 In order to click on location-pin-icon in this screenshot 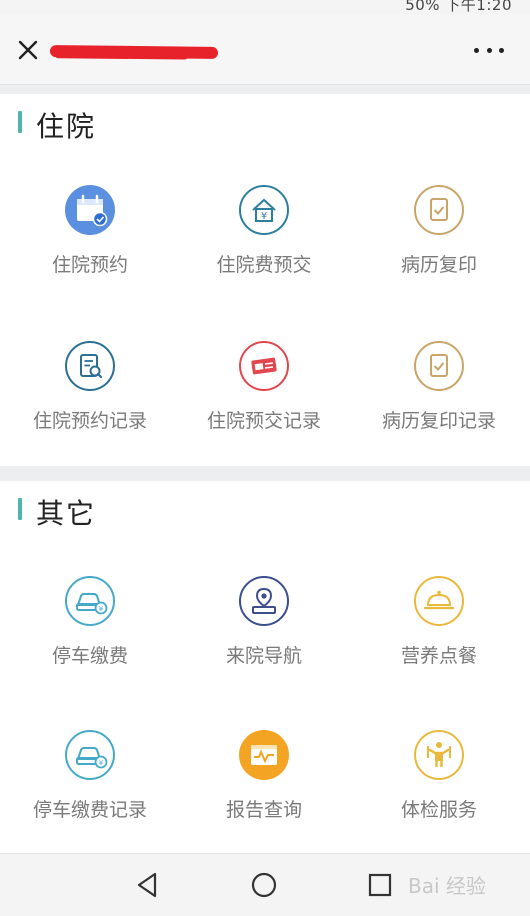, I will do `click(264, 601)`.